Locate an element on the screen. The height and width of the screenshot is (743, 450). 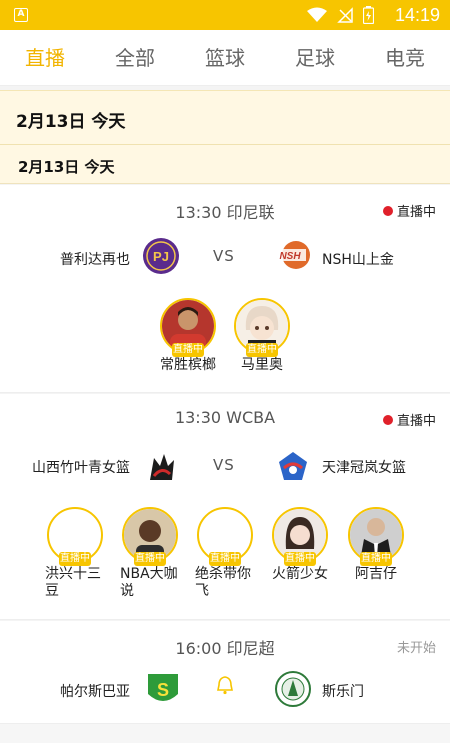
category-tabs: 直播 全部 篮球 足球 电竞 is located at coordinates (225, 58).